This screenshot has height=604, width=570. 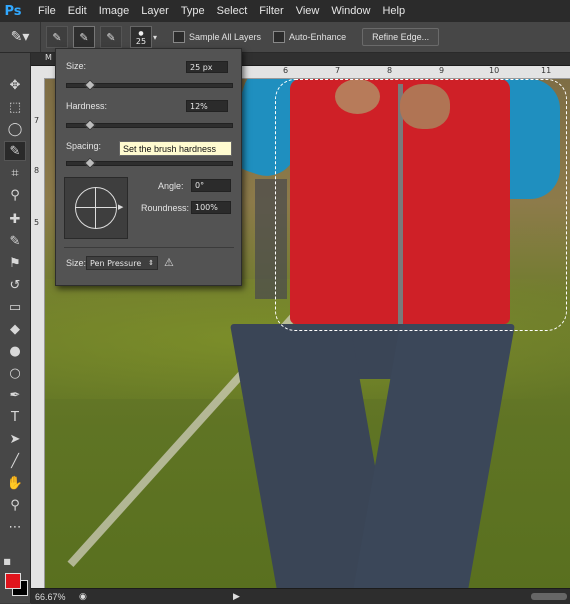 I want to click on paint-bucket-tool-icon: ◆, so click(x=15, y=329).